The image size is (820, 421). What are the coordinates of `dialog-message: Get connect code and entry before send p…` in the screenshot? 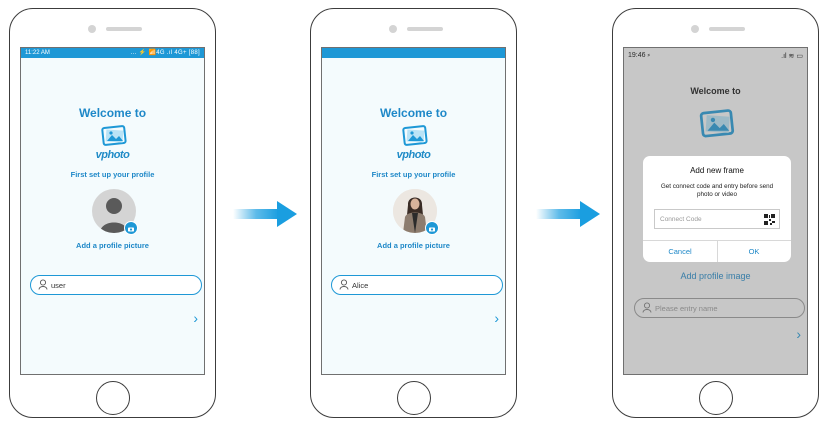 It's located at (717, 190).